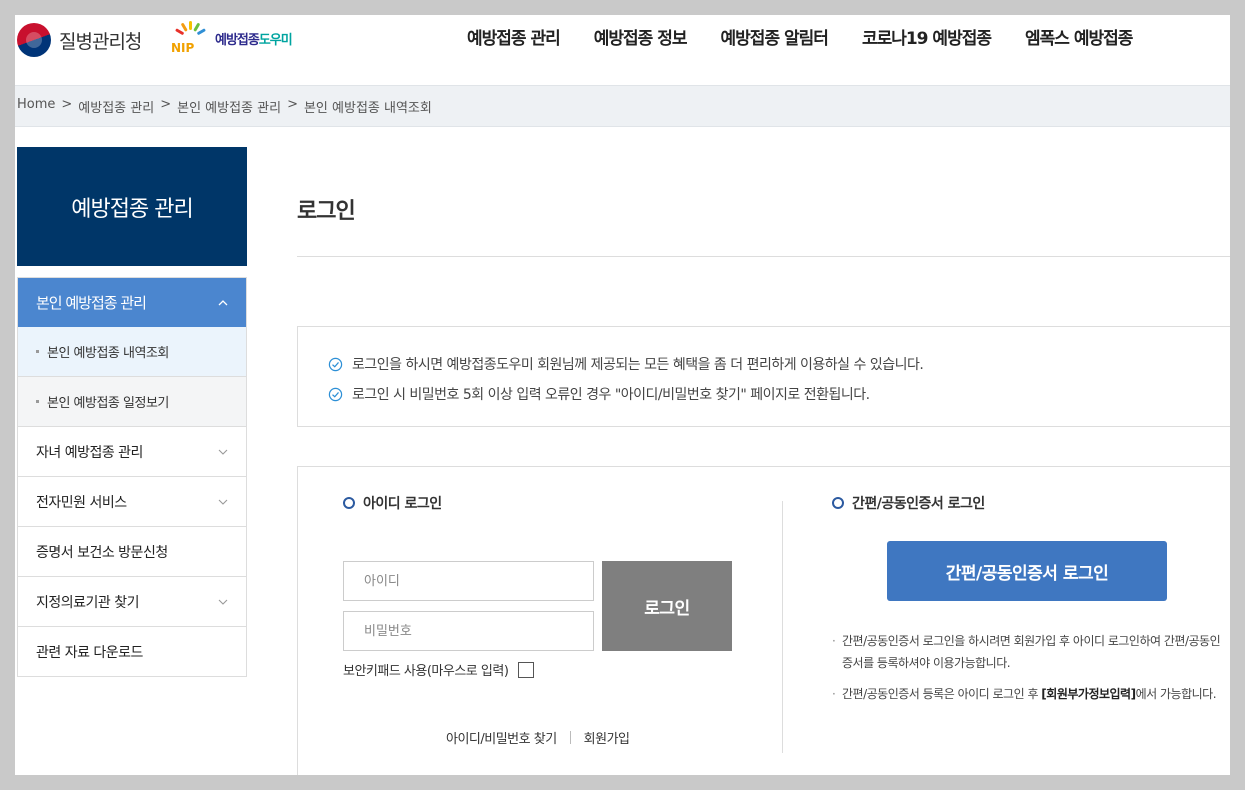 The width and height of the screenshot is (1245, 790). I want to click on sidebar-item-certificate-request: 증명서 보건소 방문신청, so click(132, 552).